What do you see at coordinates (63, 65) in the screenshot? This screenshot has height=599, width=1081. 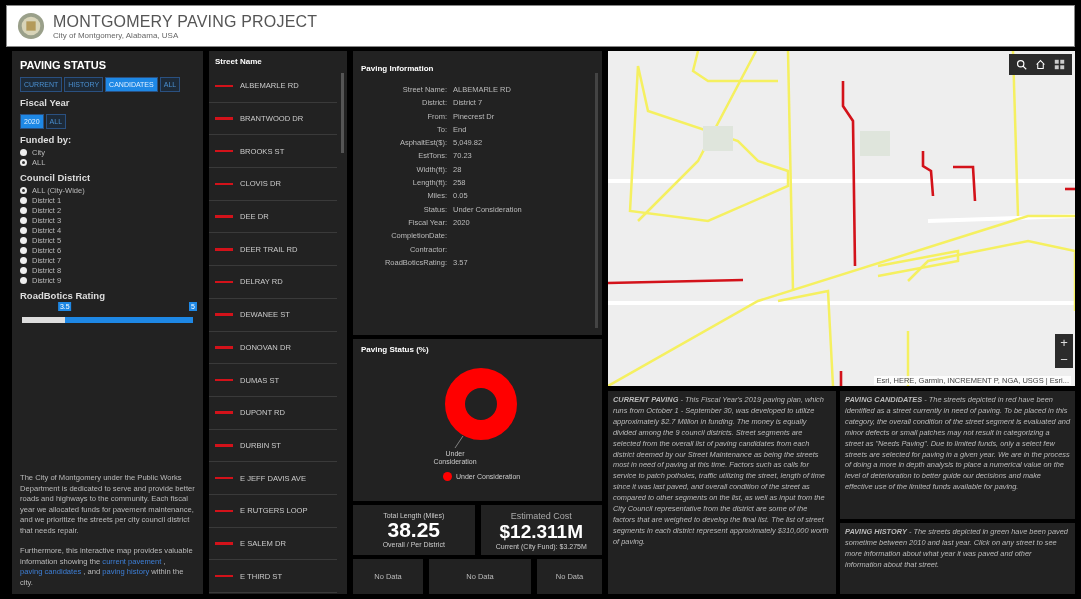 I see `panel-title: PAVING STATUS` at bounding box center [63, 65].